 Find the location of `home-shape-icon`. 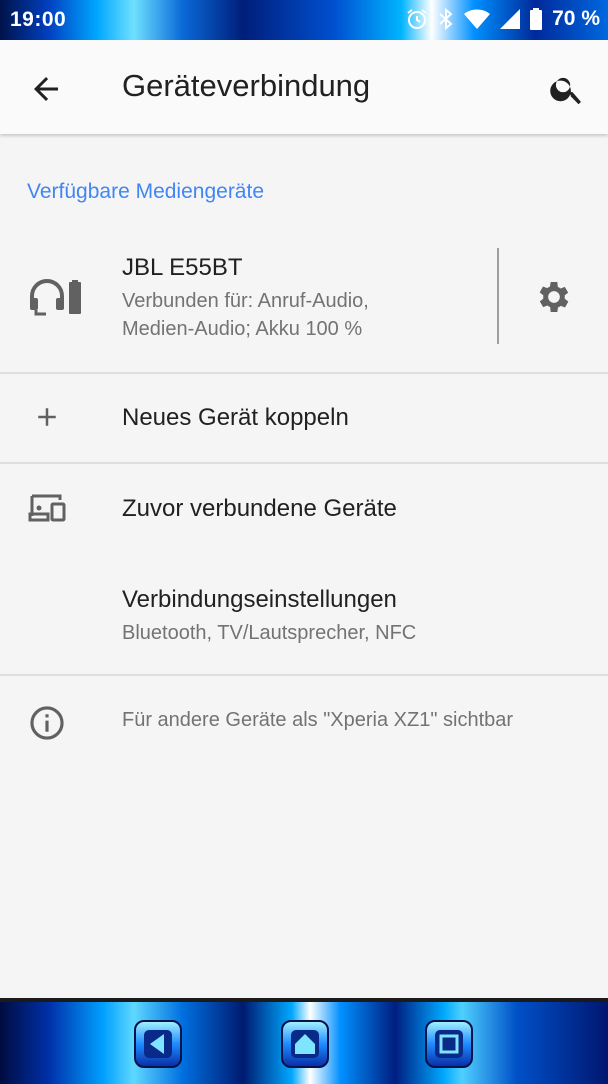

home-shape-icon is located at coordinates (305, 1044).